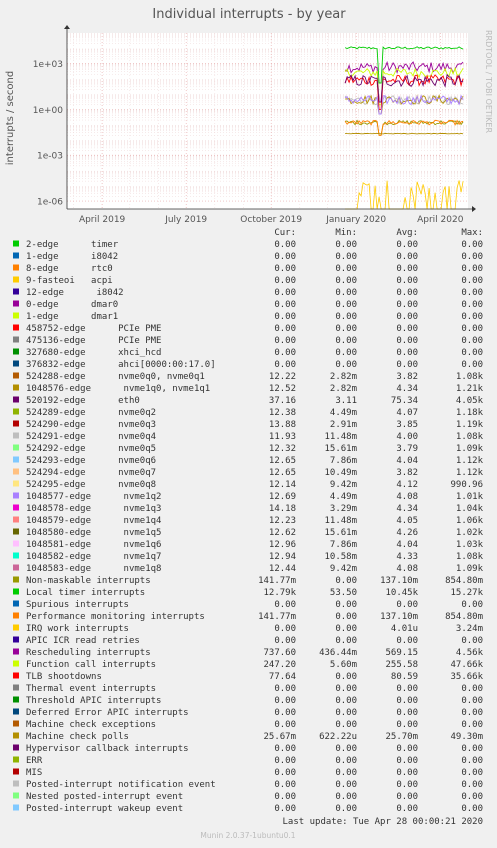 The image size is (497, 848). What do you see at coordinates (282, 677) in the screenshot?
I see `legend-value-cur: 77.64` at bounding box center [282, 677].